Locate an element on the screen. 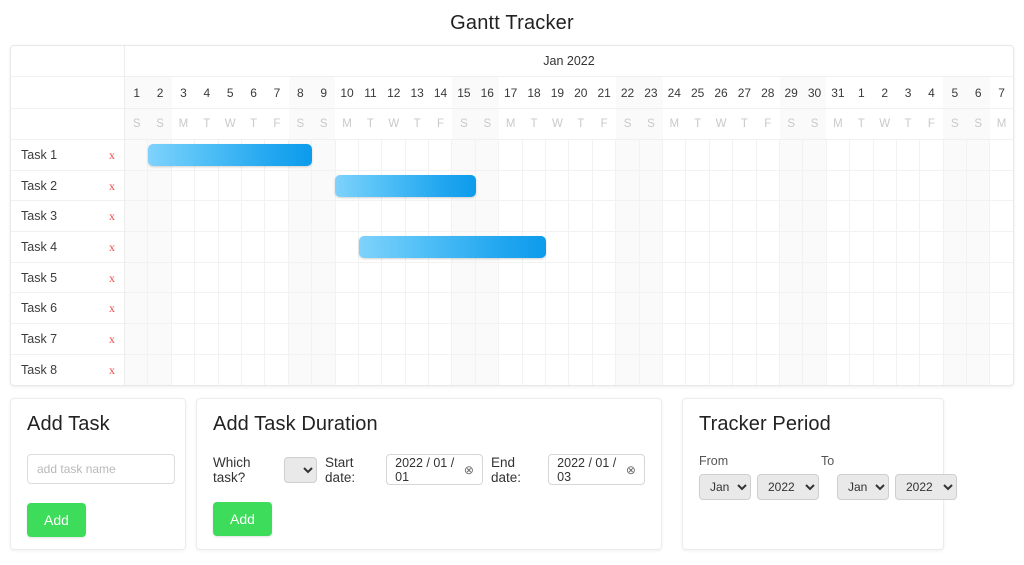 This screenshot has height=565, width=1024. task-name-label: Task 6 is located at coordinates (39, 308).